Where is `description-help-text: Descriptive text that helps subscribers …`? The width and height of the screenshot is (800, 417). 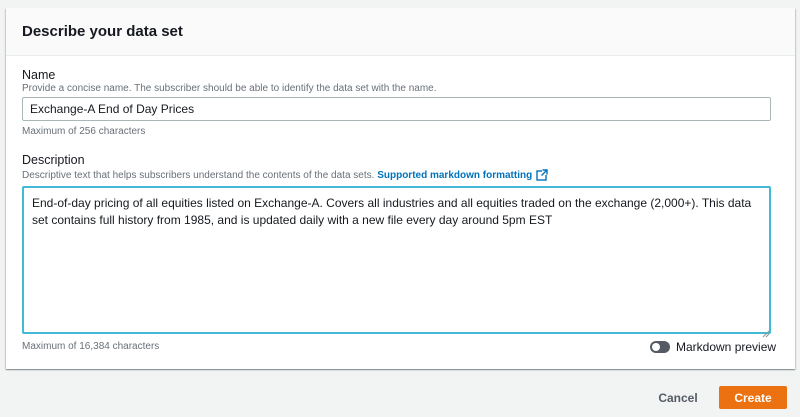
description-help-text: Descriptive text that helps subscribers … is located at coordinates (198, 175).